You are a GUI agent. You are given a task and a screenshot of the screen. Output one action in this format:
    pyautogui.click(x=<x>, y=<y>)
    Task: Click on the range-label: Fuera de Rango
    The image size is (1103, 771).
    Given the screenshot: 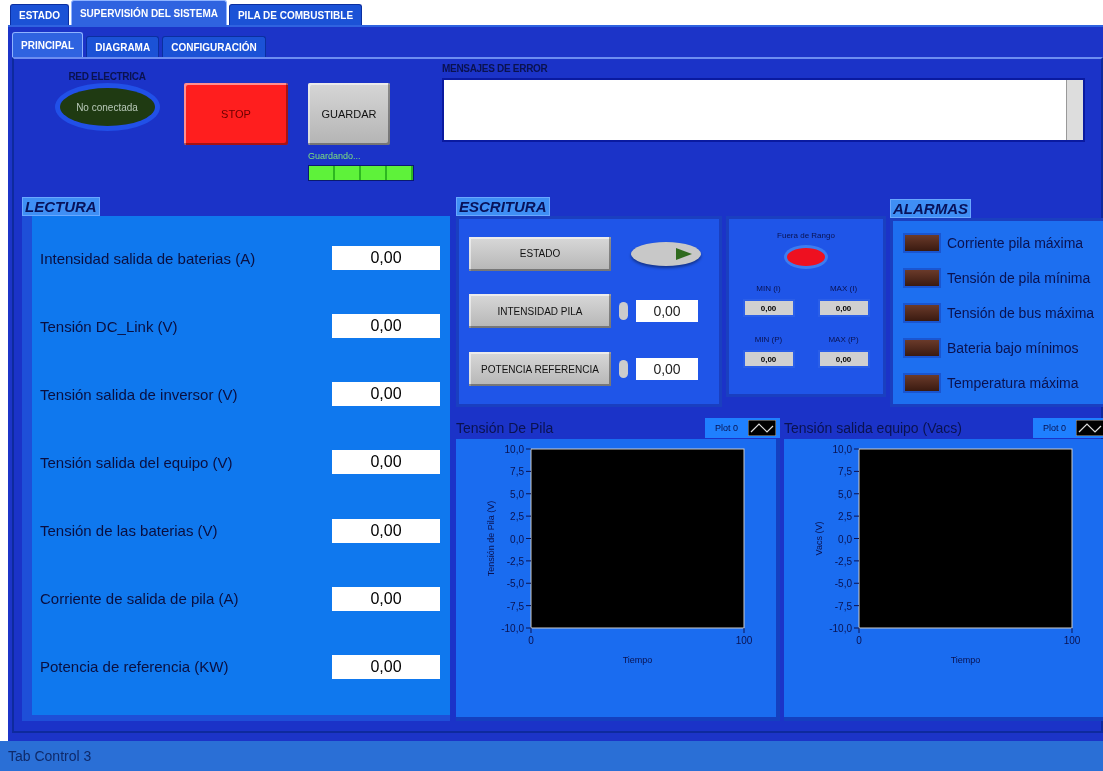 What is the action you would take?
    pyautogui.click(x=806, y=235)
    